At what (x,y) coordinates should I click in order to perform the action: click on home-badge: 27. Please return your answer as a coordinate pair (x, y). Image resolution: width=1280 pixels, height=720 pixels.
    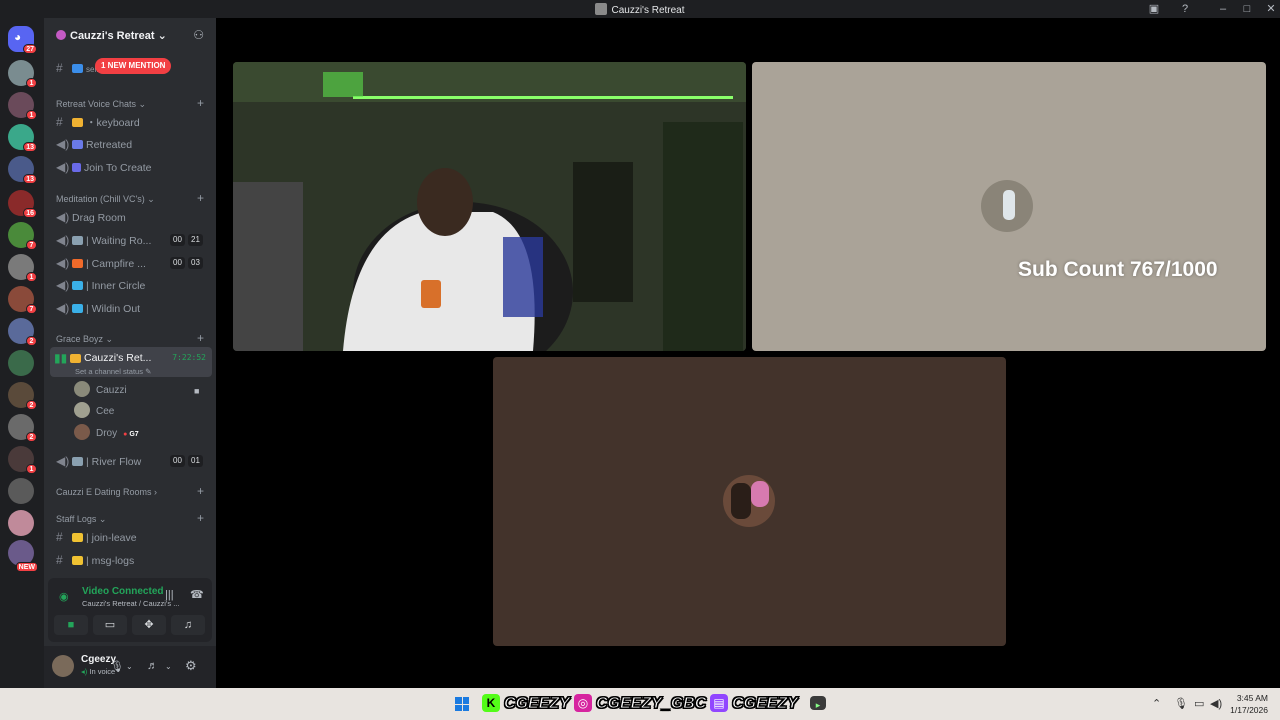
    Looking at the image, I should click on (30, 49).